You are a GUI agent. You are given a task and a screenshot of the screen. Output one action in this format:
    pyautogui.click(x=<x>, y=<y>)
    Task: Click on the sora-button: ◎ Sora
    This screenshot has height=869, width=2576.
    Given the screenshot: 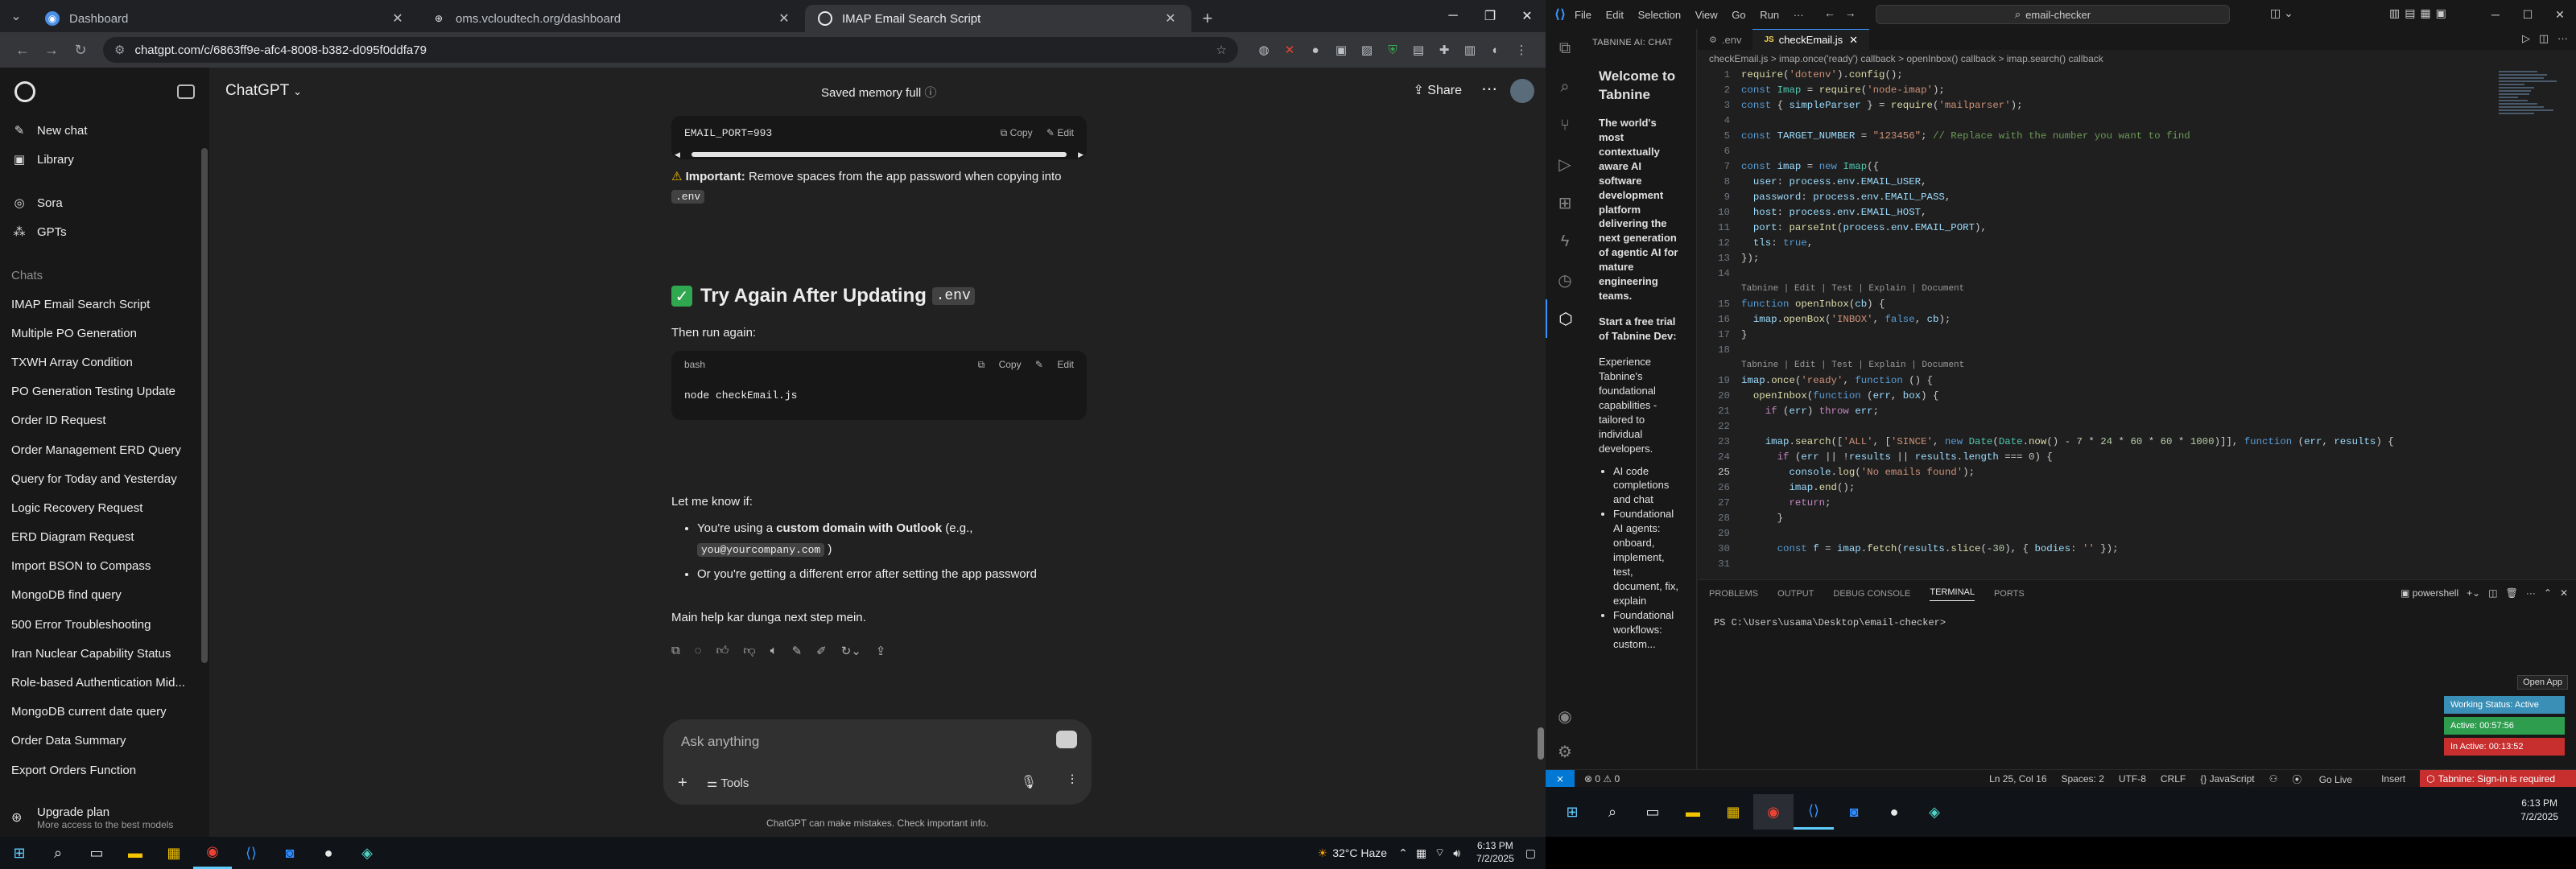 What is the action you would take?
    pyautogui.click(x=104, y=202)
    